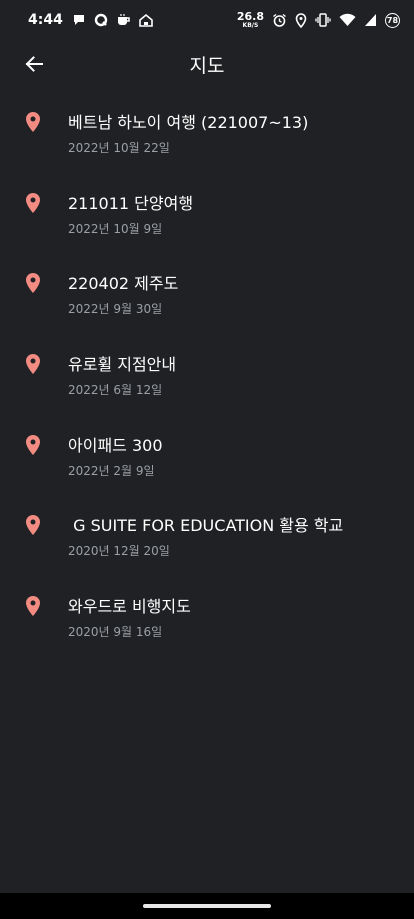  What do you see at coordinates (370, 20) in the screenshot?
I see `signal-icon` at bounding box center [370, 20].